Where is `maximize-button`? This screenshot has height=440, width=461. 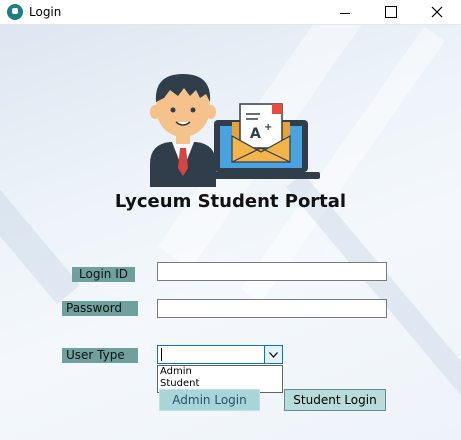
maximize-button is located at coordinates (391, 12).